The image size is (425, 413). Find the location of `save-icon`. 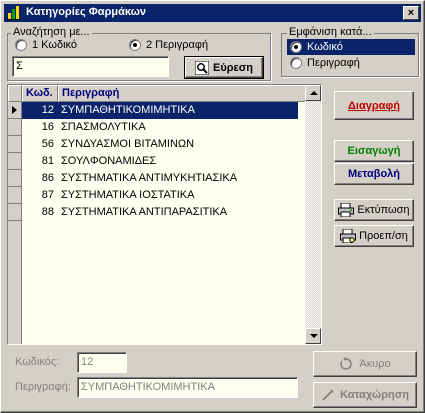

save-icon is located at coordinates (328, 395).